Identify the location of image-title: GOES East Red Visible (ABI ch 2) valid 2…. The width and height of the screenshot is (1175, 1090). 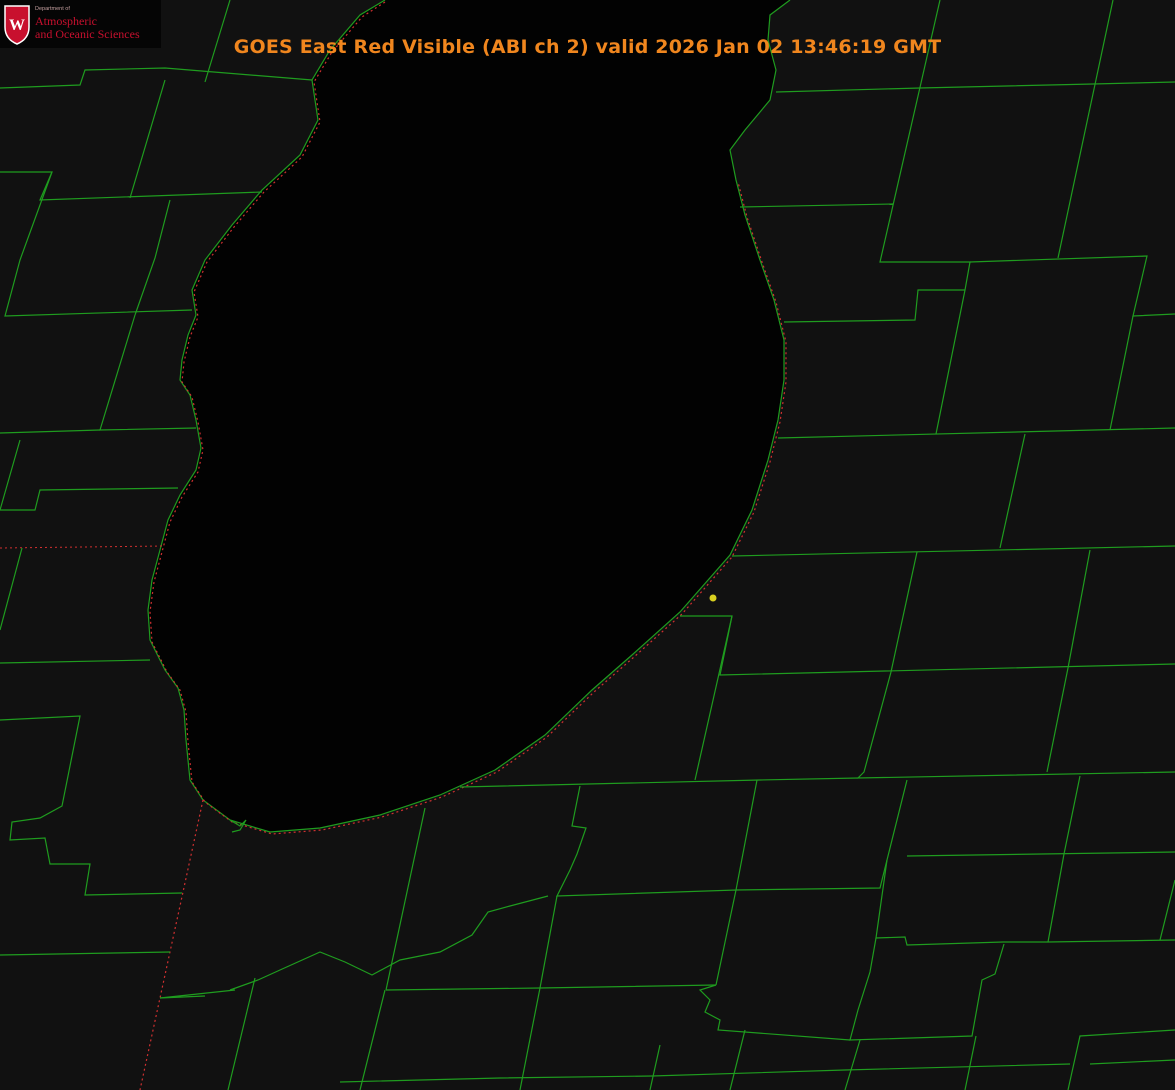
(587, 47).